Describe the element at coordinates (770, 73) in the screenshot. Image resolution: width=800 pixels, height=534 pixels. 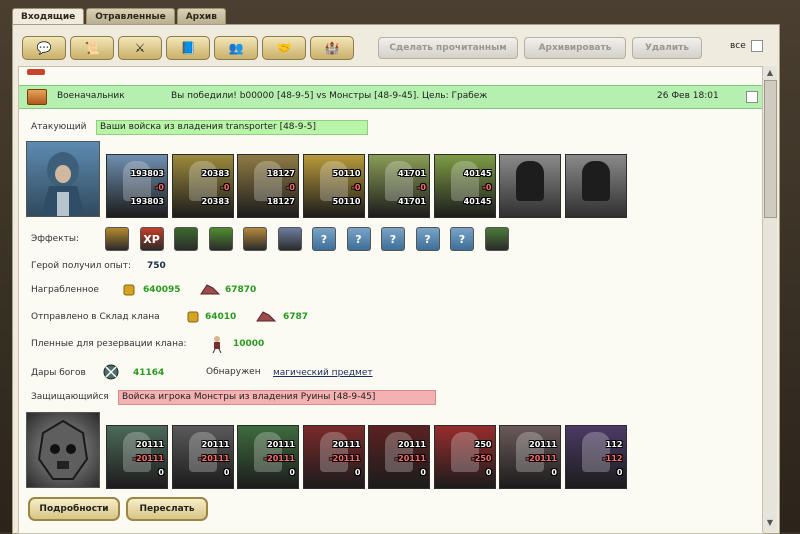
I see `scroll-up-arrow-icon: ▲` at that location.